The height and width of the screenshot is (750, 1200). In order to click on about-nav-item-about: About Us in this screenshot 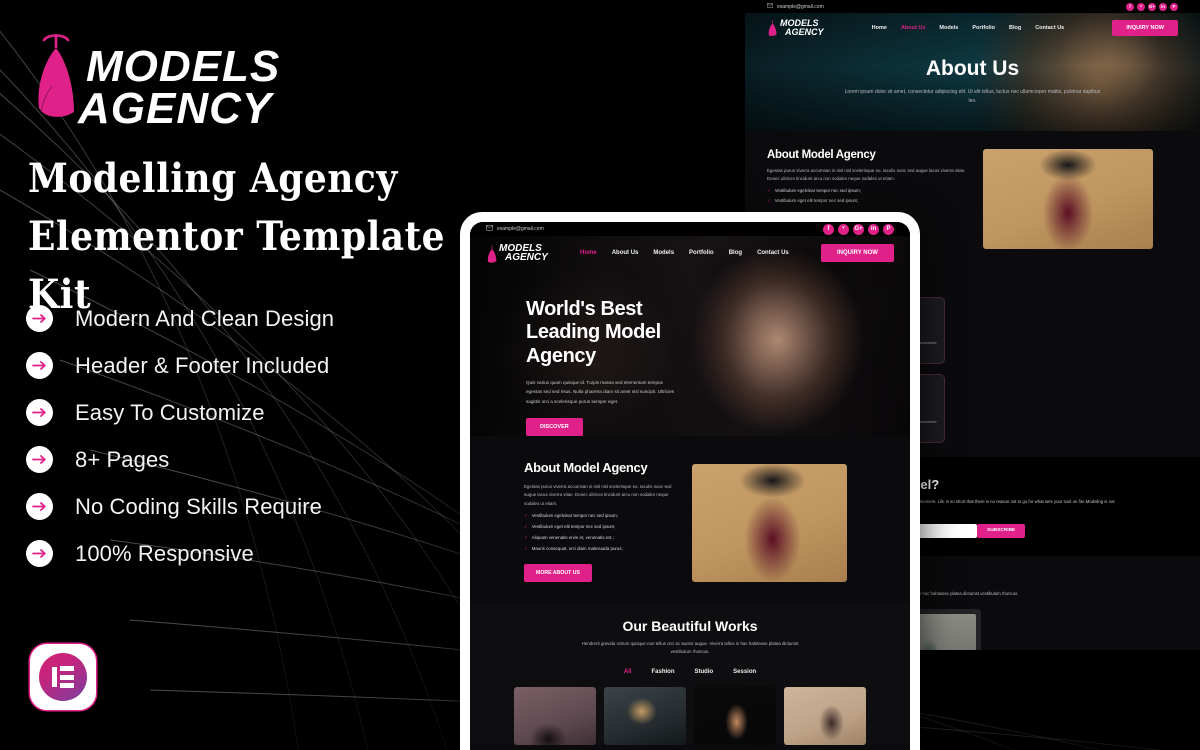, I will do `click(913, 28)`.